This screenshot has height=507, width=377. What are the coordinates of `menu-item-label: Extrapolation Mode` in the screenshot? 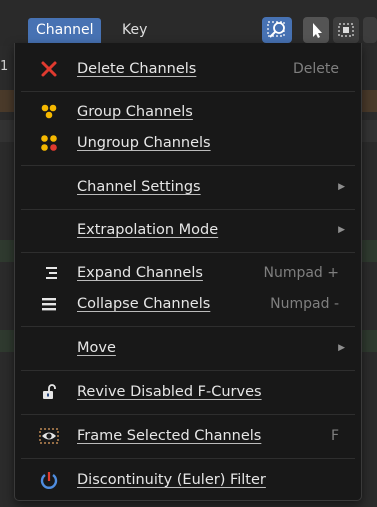 It's located at (148, 230).